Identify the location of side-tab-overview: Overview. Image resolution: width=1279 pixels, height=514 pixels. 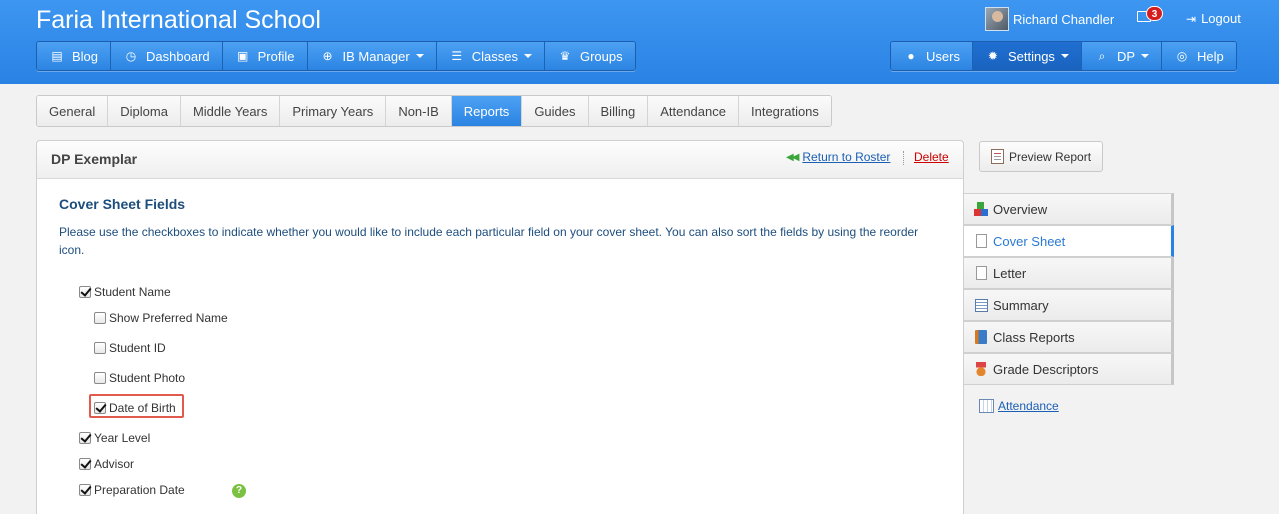
(1069, 209).